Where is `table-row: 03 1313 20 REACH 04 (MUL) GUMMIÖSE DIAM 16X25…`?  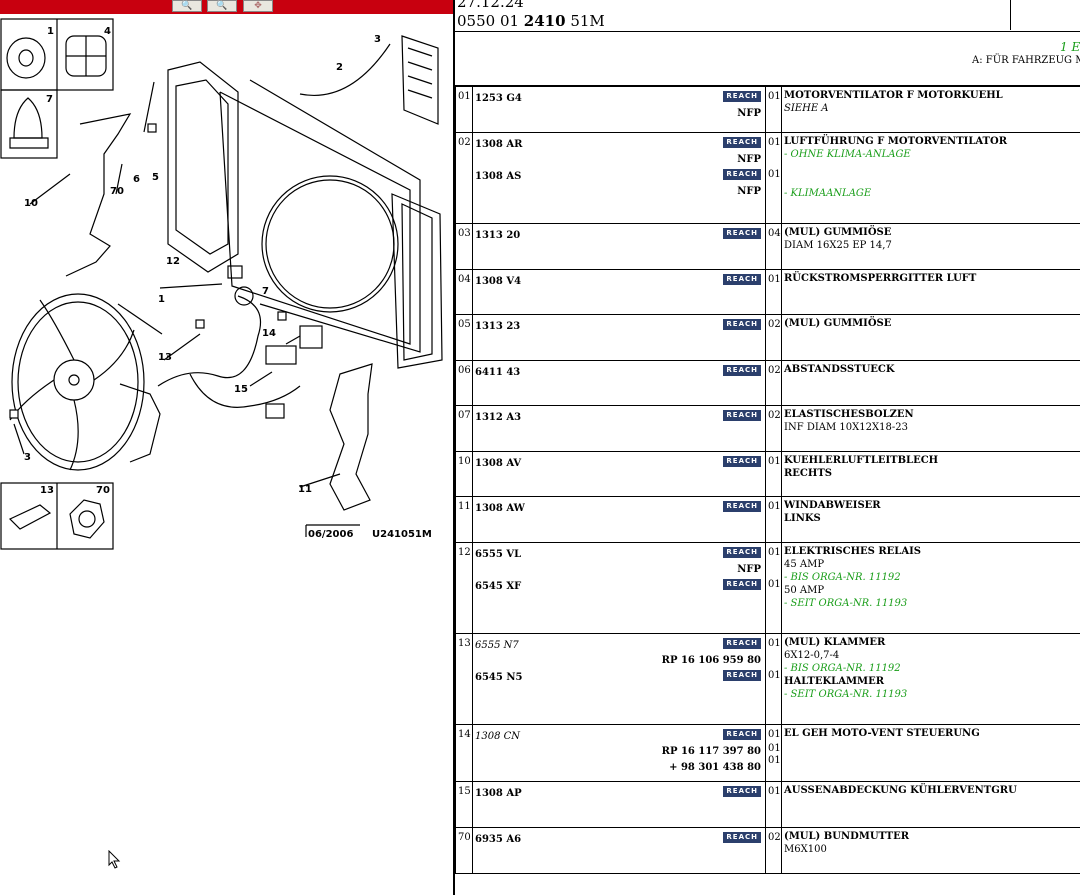
table-row: 03 1313 20 REACH 04 (MUL) GUMMIÖSE DIAM 16X25… is located at coordinates (767, 246).